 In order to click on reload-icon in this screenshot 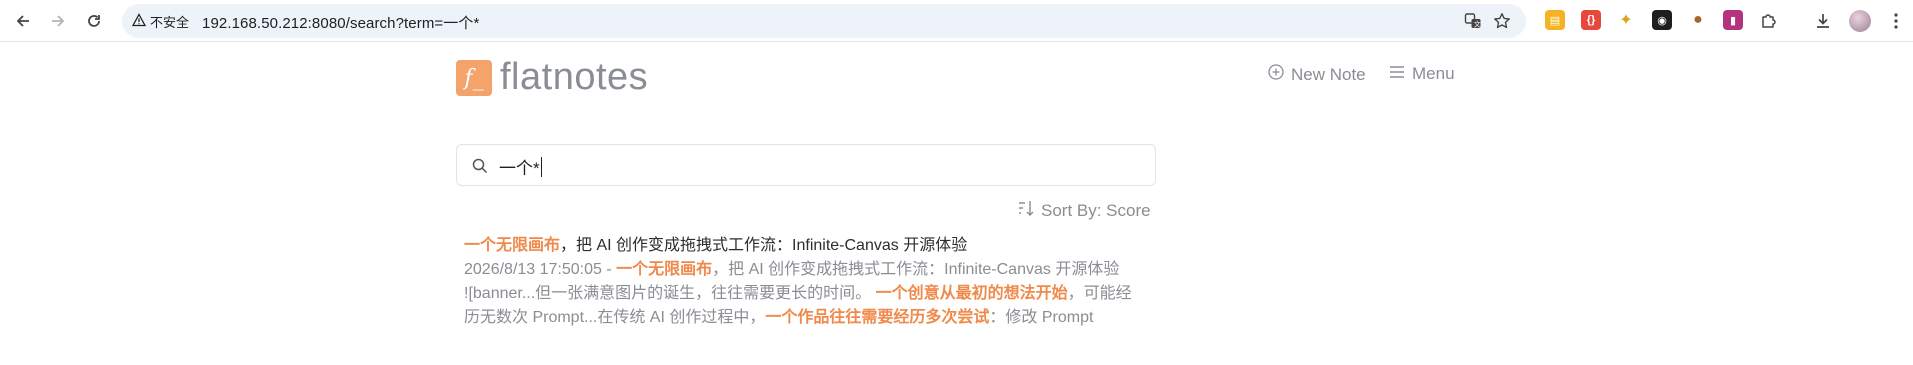, I will do `click(94, 21)`.